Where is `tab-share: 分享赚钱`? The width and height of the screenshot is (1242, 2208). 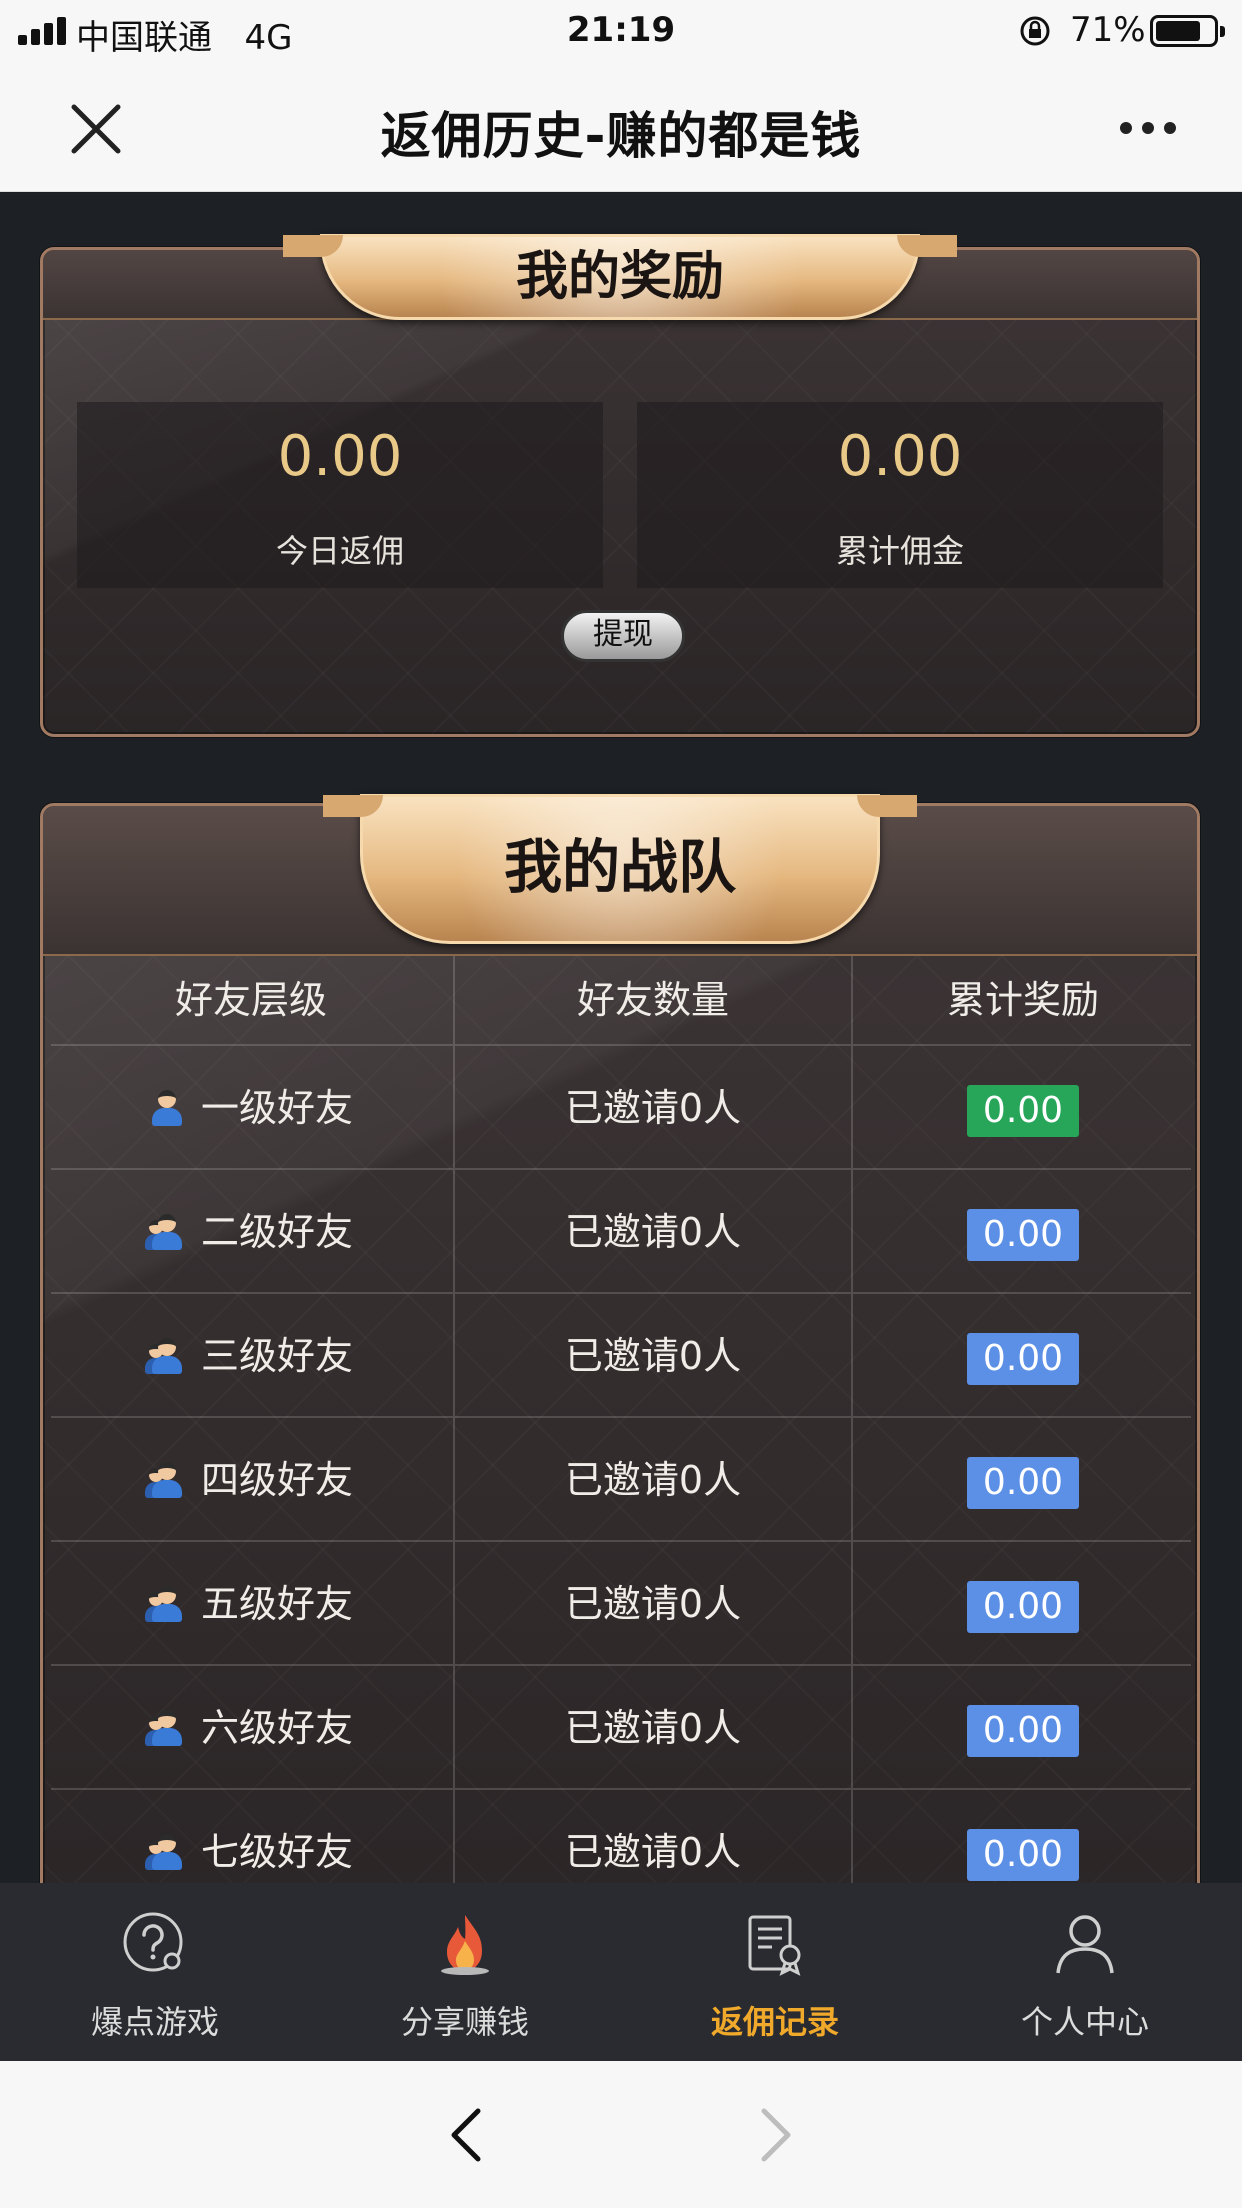
tab-share: 分享赚钱 is located at coordinates (465, 1972).